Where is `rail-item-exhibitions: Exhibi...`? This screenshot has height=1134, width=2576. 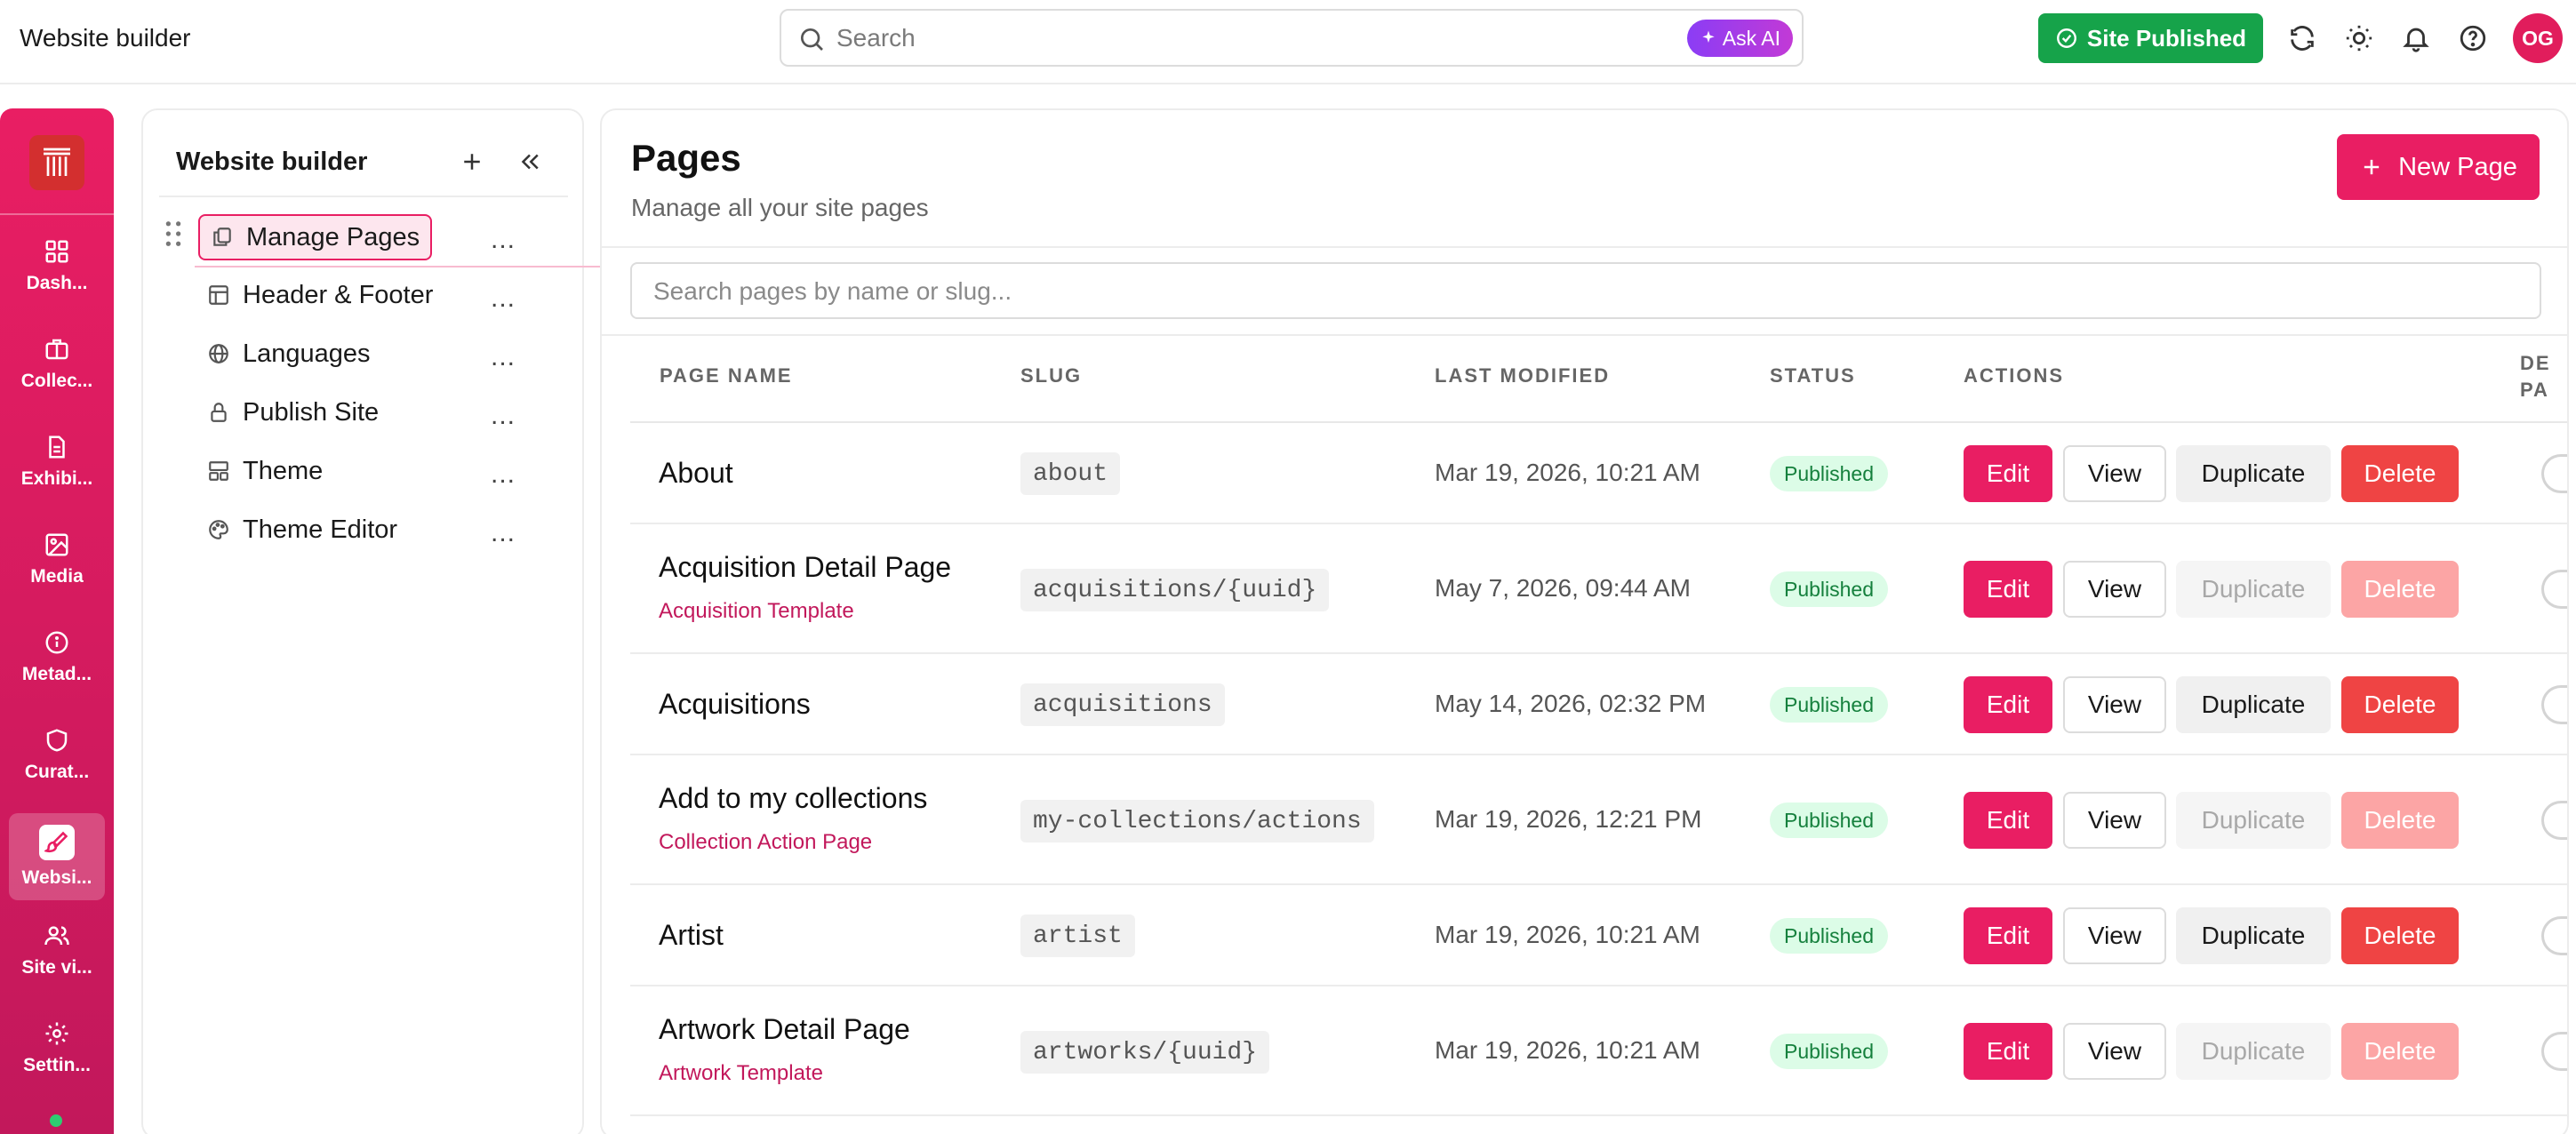 rail-item-exhibitions: Exhibi... is located at coordinates (57, 462).